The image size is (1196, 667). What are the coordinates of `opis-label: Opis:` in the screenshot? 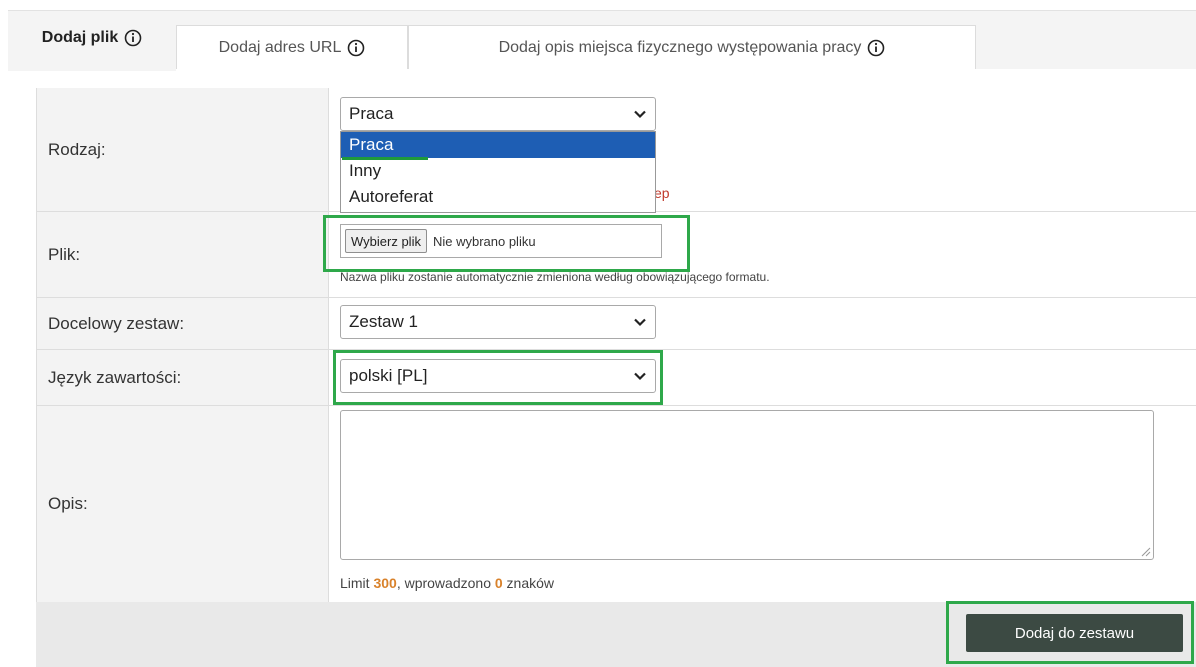 It's located at (183, 504).